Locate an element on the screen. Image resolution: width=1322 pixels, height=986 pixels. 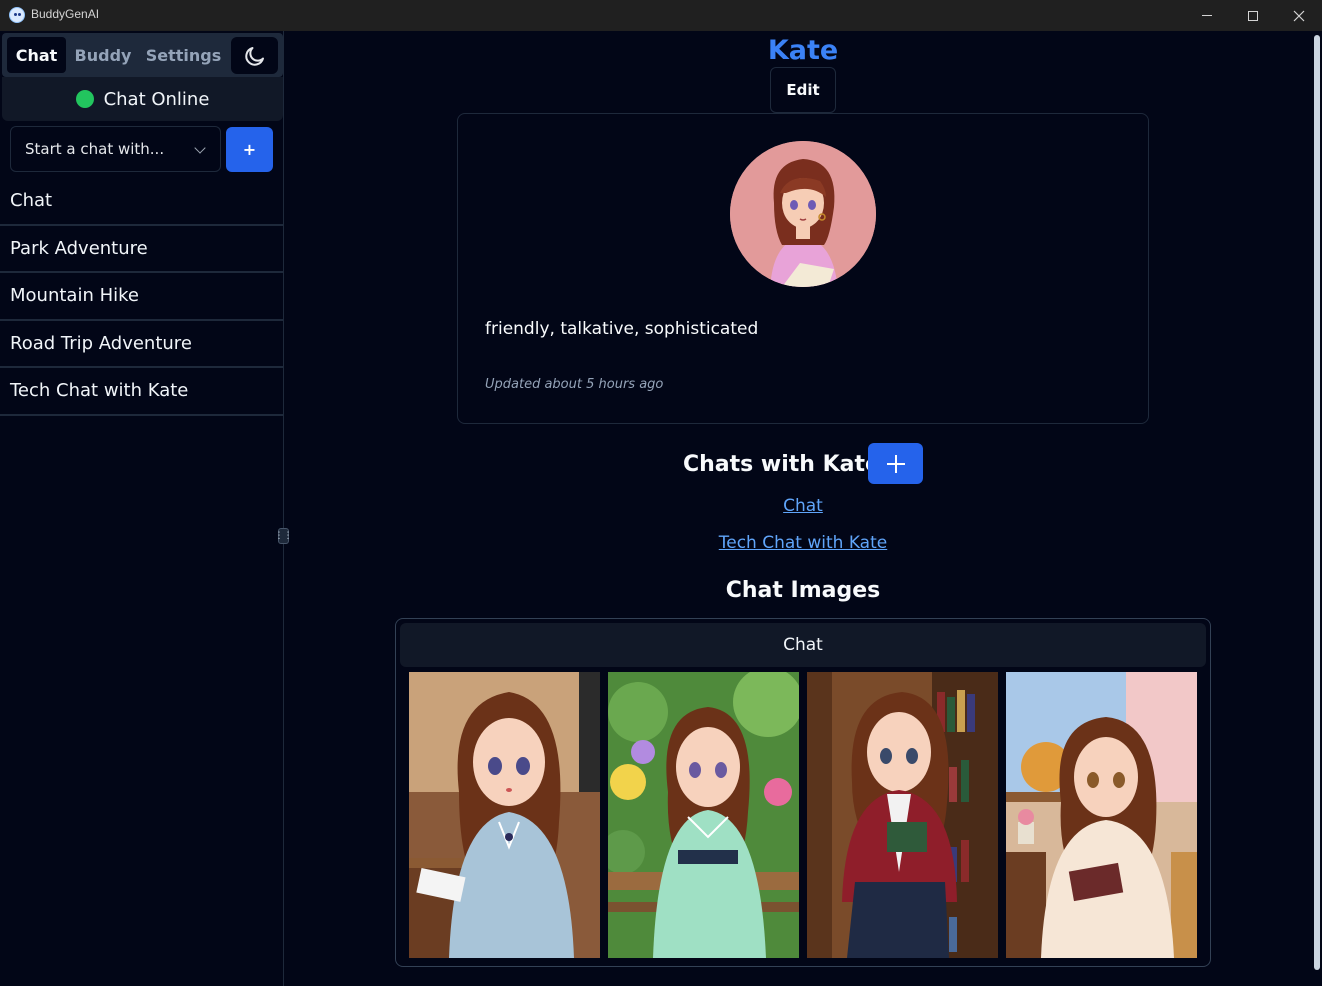
buddy-name-heading: Kate is located at coordinates (803, 50).